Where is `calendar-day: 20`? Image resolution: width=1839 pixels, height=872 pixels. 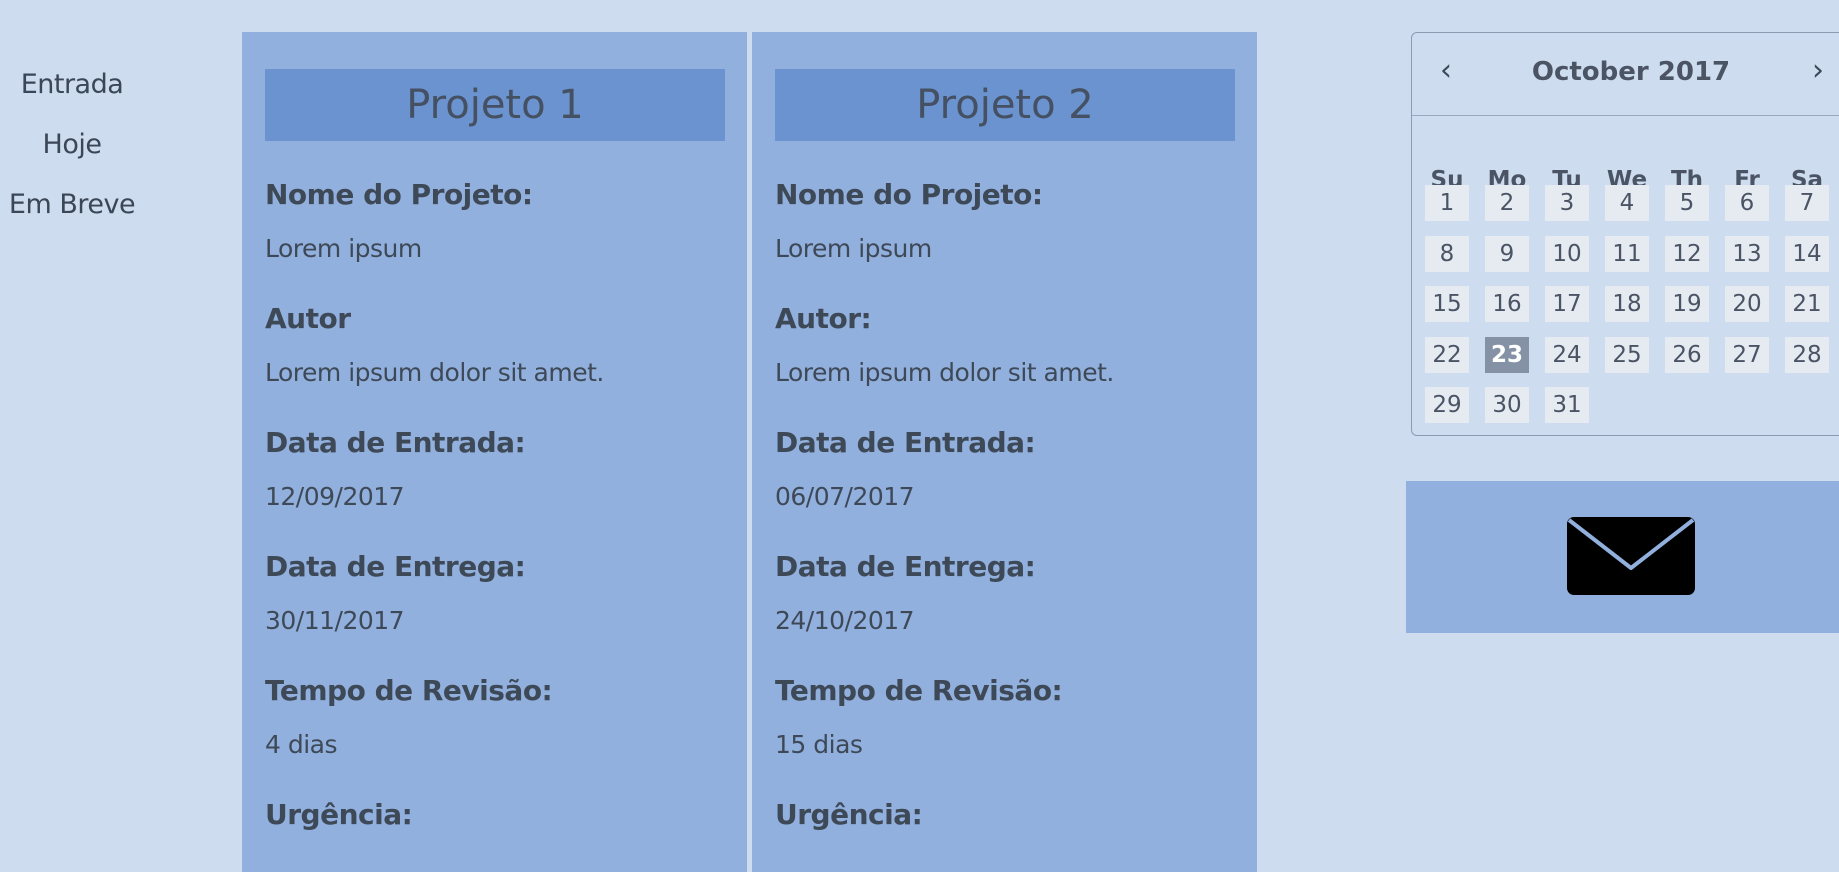 calendar-day: 20 is located at coordinates (1747, 304).